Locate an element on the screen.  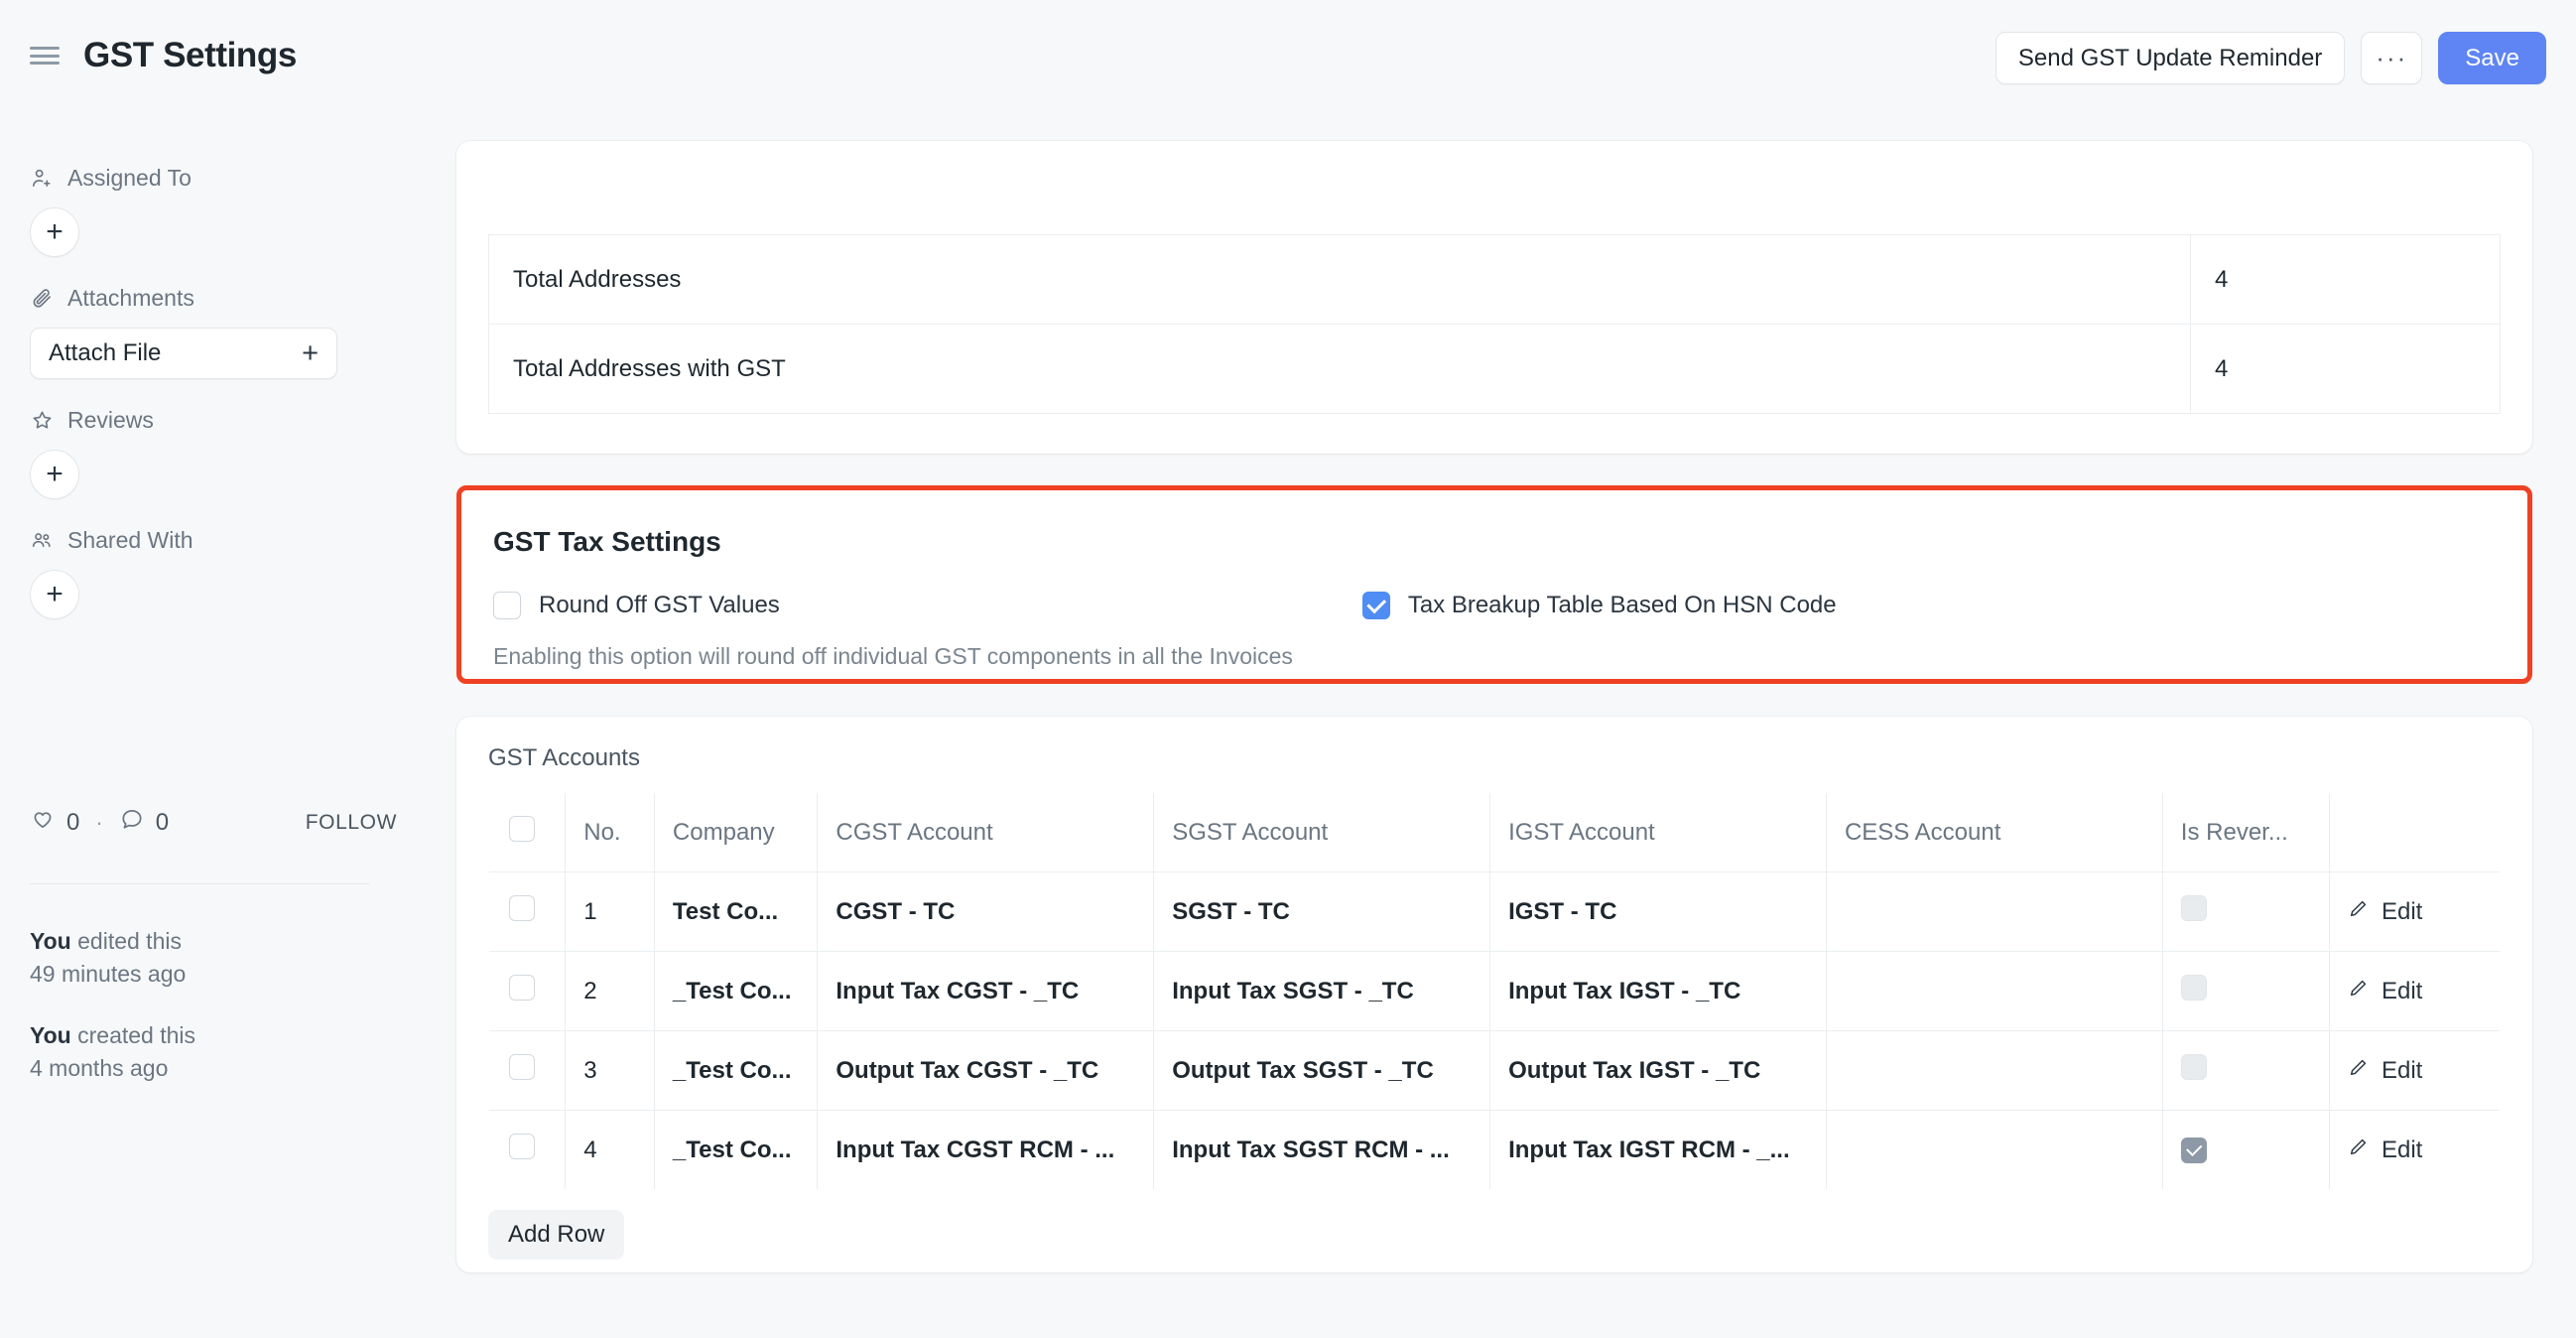
activity-item-created: You created this 4 months ago is located at coordinates (209, 1052).